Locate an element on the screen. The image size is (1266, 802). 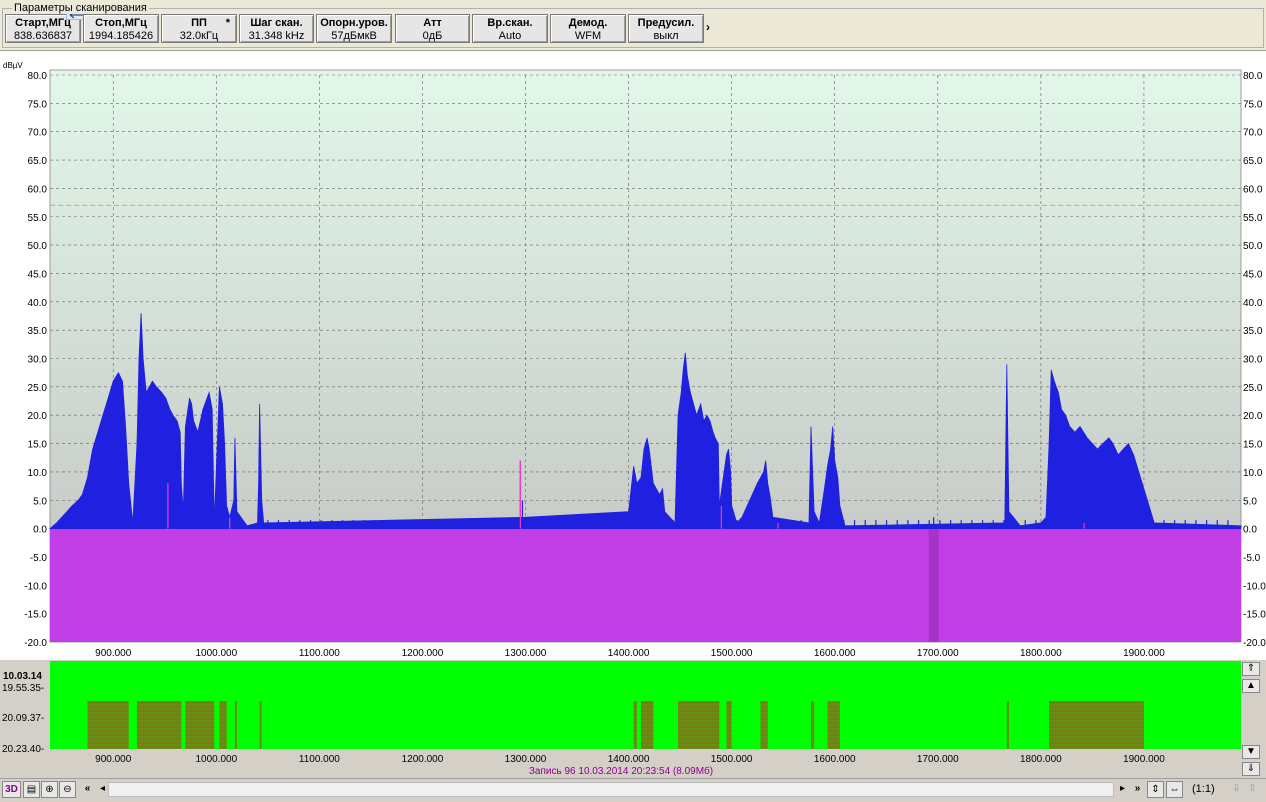
attenuator-button: Атт 0дБ is located at coordinates (432, 28).